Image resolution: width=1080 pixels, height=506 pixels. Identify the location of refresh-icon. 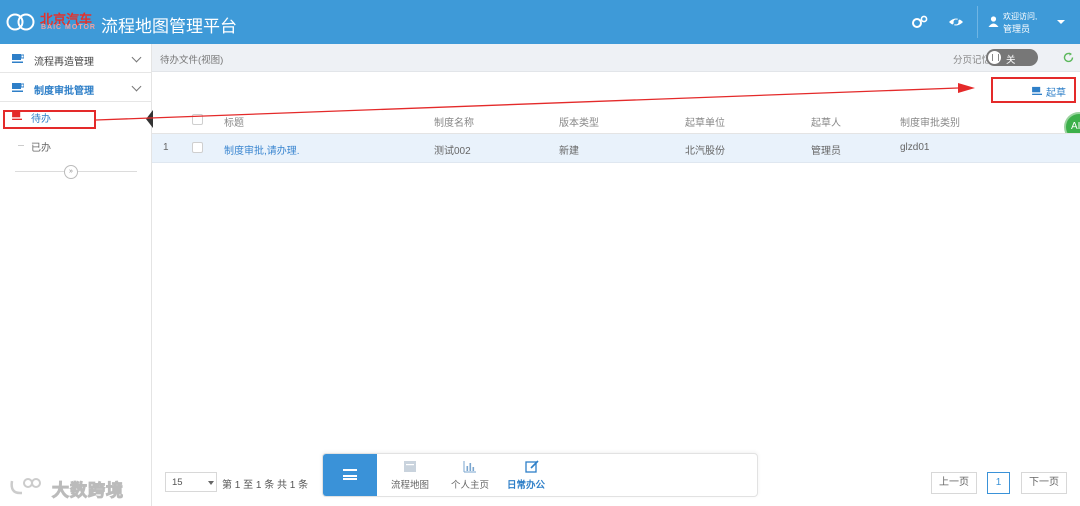
(1068, 57).